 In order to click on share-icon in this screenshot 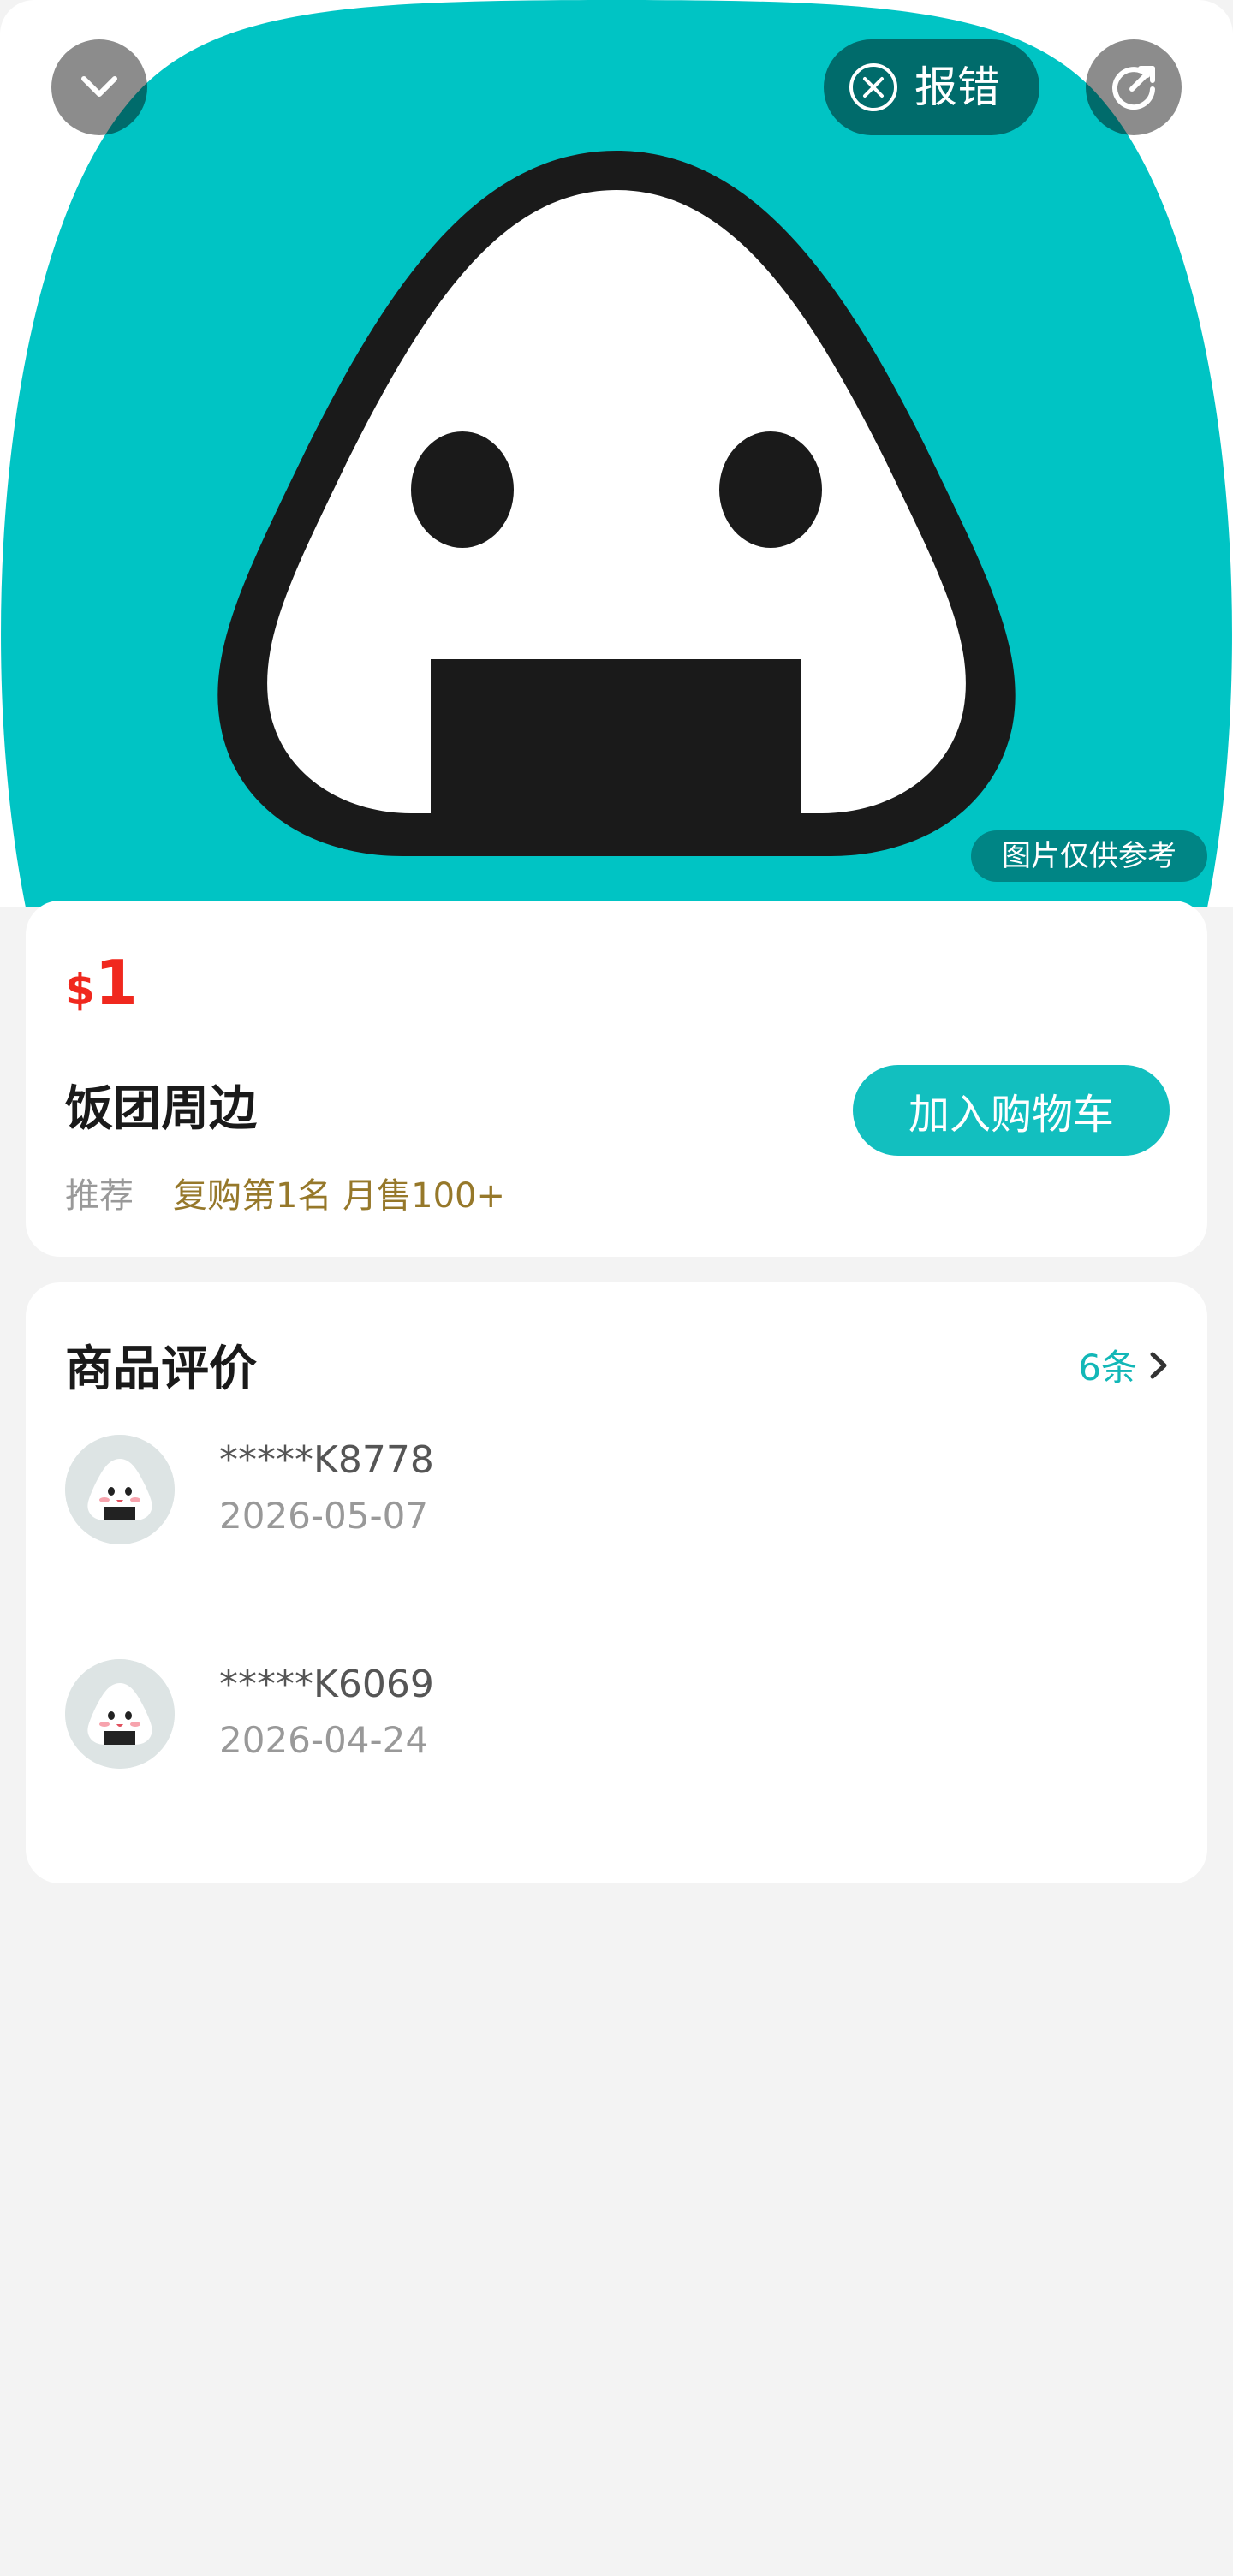, I will do `click(1133, 88)`.